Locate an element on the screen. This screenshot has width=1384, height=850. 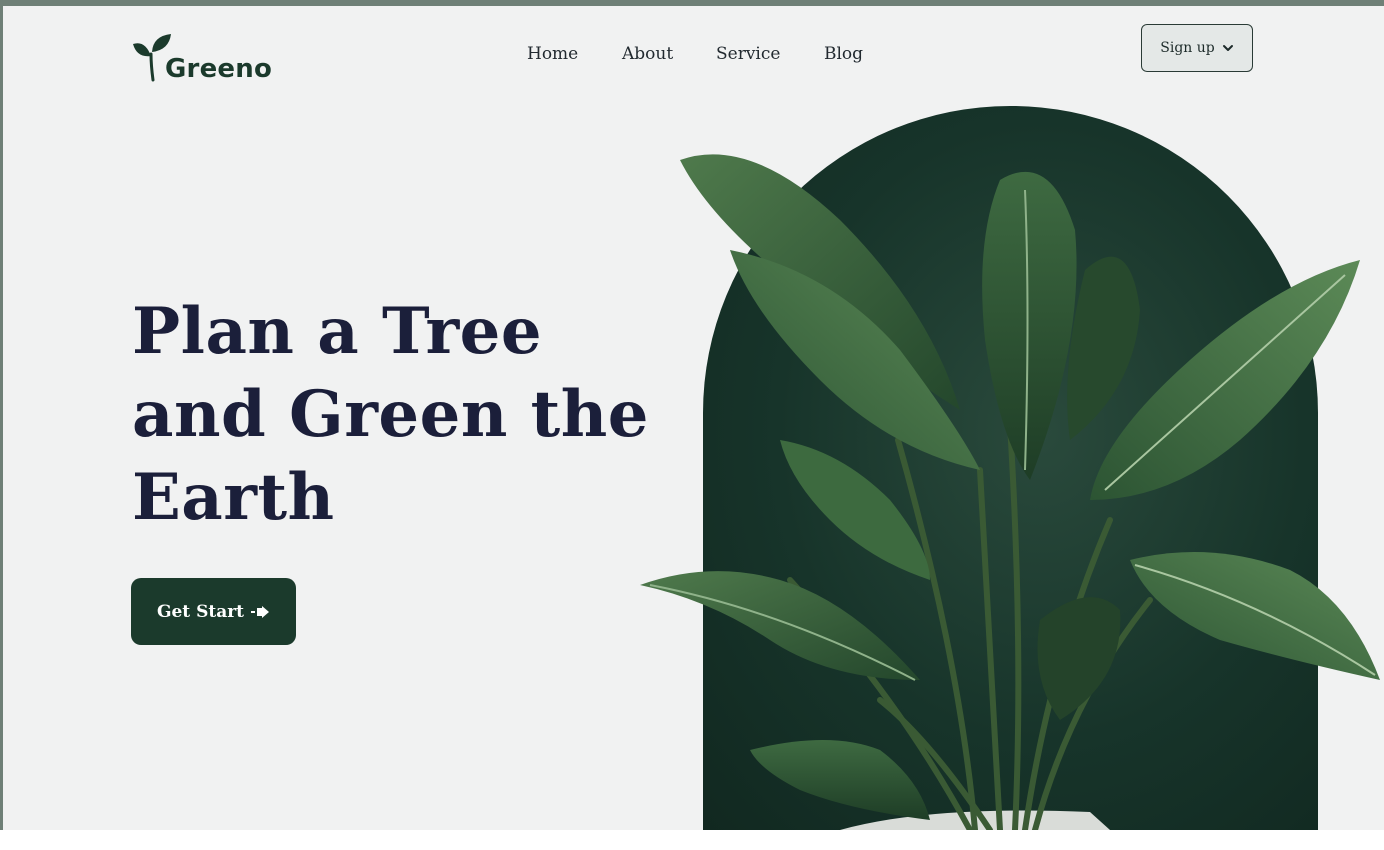
headline-line-3: Earth is located at coordinates (233, 497).